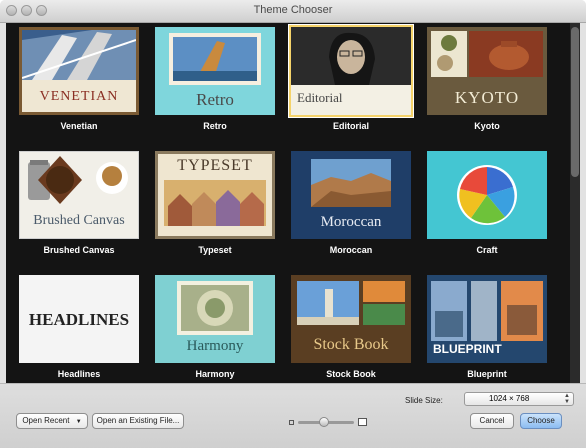 The height and width of the screenshot is (448, 586). I want to click on theme-tile-retro: Retro Retro, so click(209, 84).